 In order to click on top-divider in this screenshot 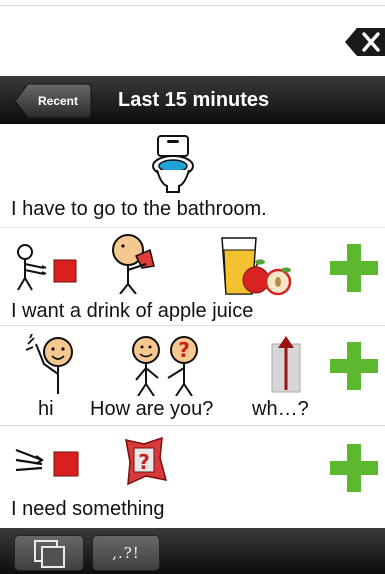, I will do `click(192, 5)`.